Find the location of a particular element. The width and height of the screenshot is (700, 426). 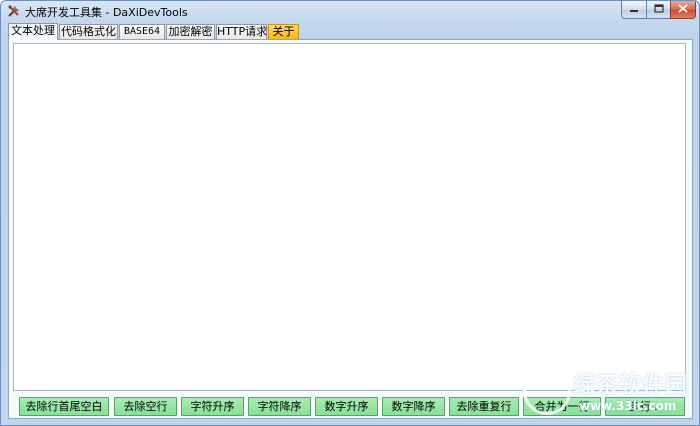

tab-code-format: 代码格式化 is located at coordinates (88, 31).